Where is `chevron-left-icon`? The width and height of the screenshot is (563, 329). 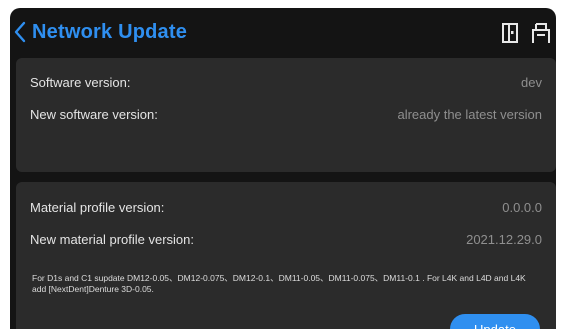
chevron-left-icon is located at coordinates (20, 32).